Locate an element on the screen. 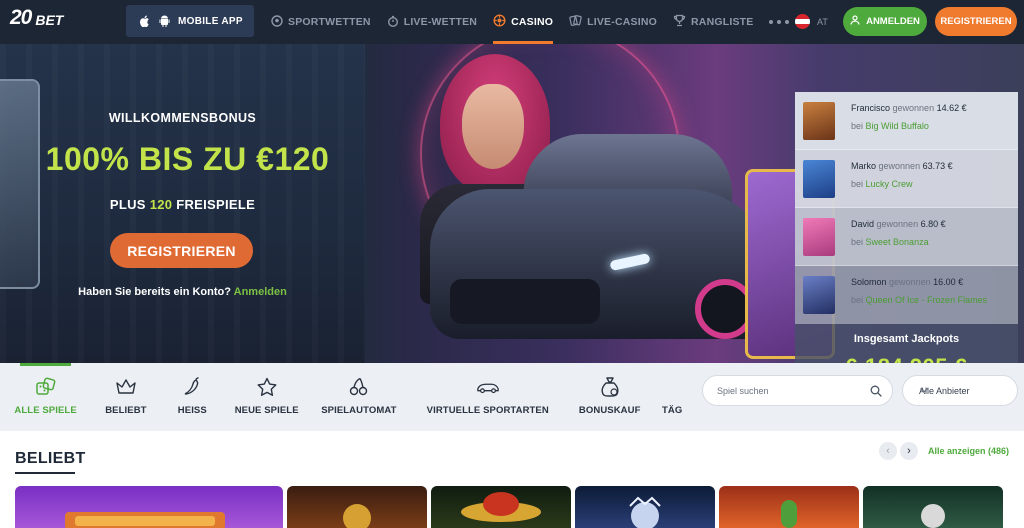  winner-game-link: Sweet Bonanza is located at coordinates (897, 242).